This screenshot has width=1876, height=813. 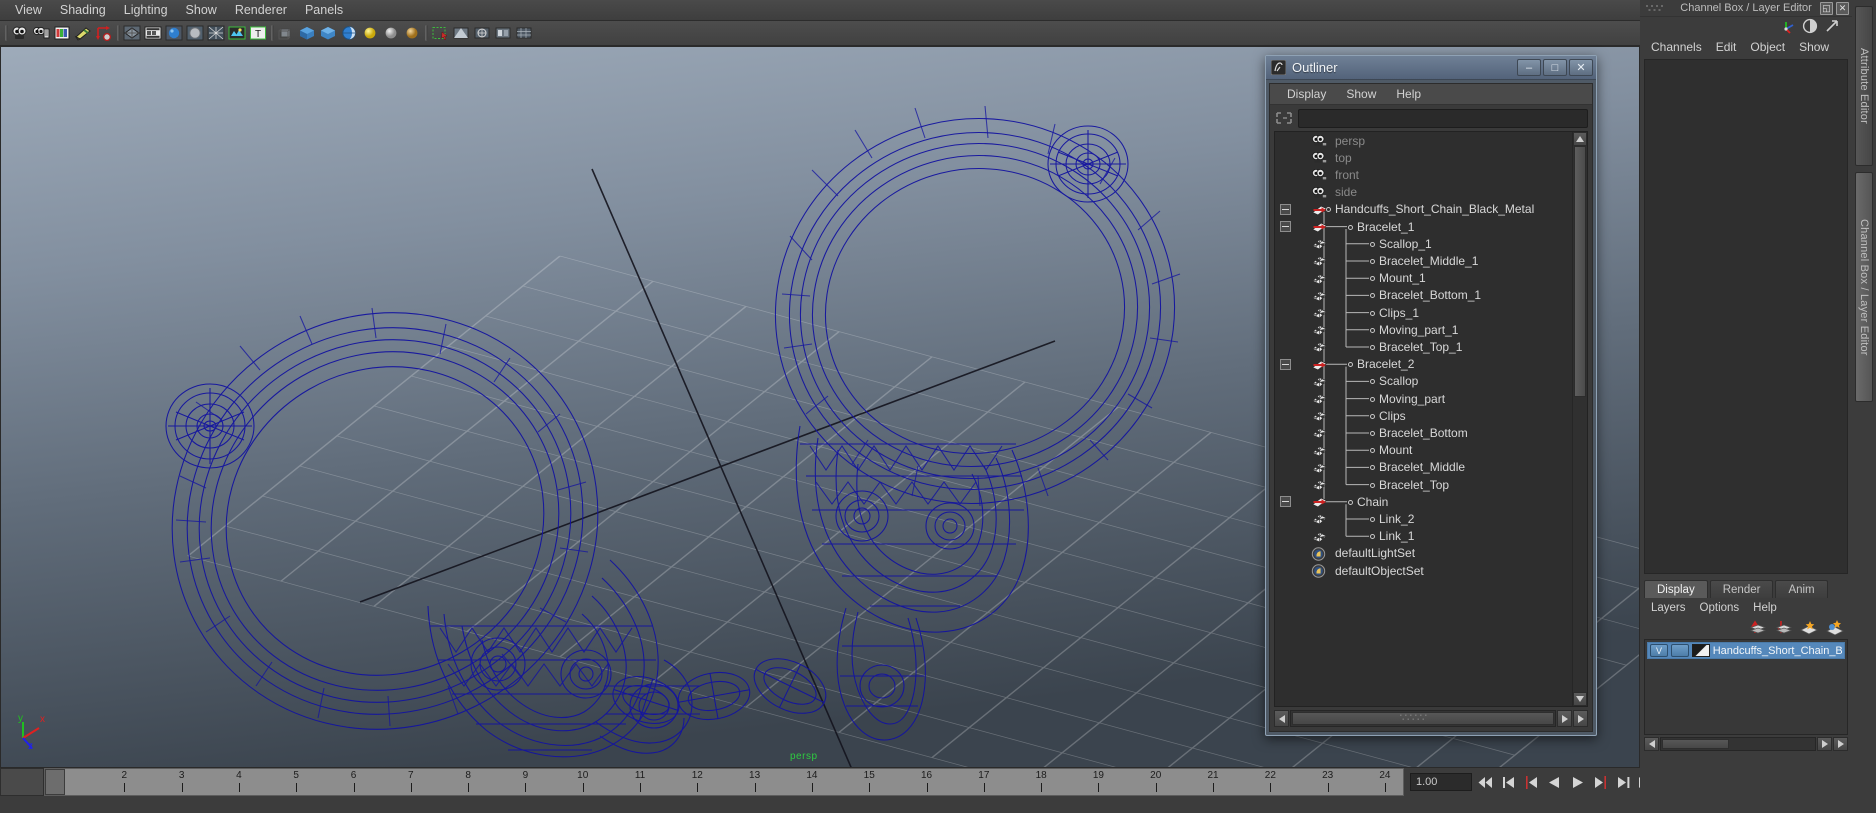 What do you see at coordinates (1814, 47) in the screenshot?
I see `cb-menu-show: Show` at bounding box center [1814, 47].